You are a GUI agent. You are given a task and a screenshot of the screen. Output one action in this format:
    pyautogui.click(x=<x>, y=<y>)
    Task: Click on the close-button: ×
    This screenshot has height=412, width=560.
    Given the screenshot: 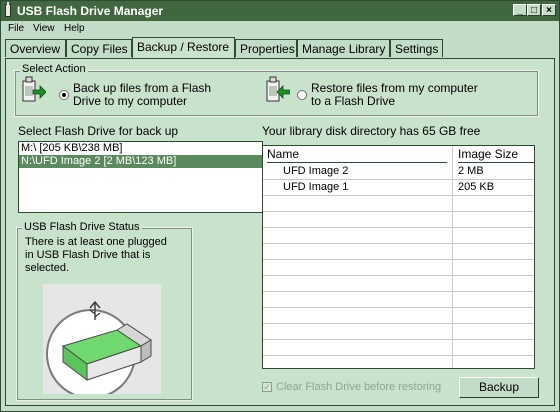 What is the action you would take?
    pyautogui.click(x=549, y=10)
    